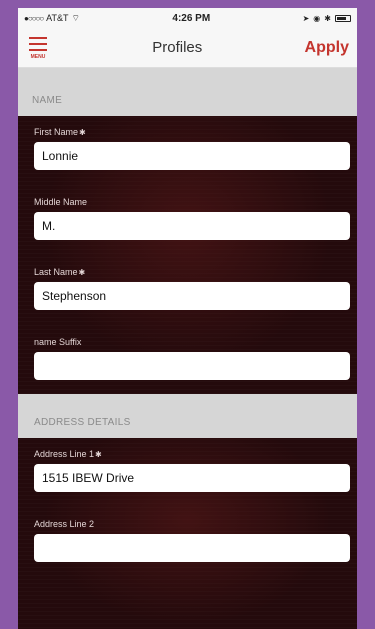 Image resolution: width=375 pixels, height=629 pixels. What do you see at coordinates (192, 478) in the screenshot?
I see `address-line-1-input` at bounding box center [192, 478].